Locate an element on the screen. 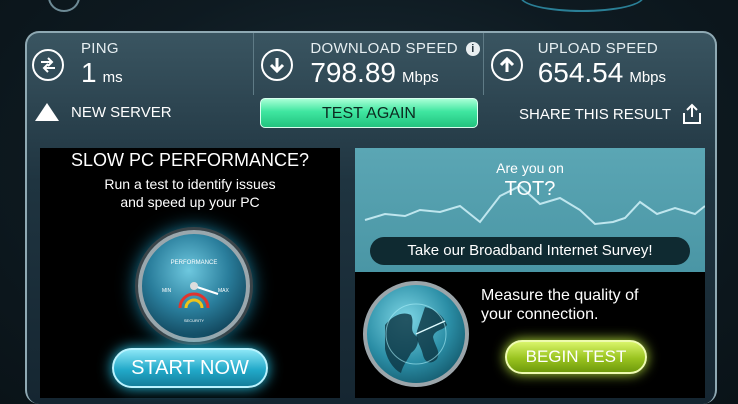 Image resolution: width=738 pixels, height=404 pixels. measure-line-2: your connection. is located at coordinates (540, 314).